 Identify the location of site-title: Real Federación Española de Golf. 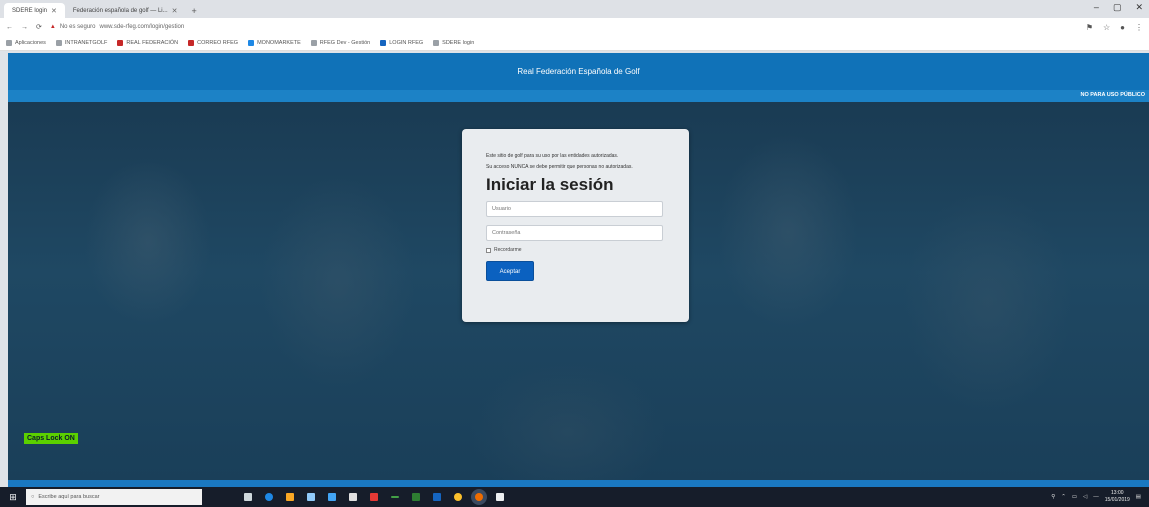
(578, 71).